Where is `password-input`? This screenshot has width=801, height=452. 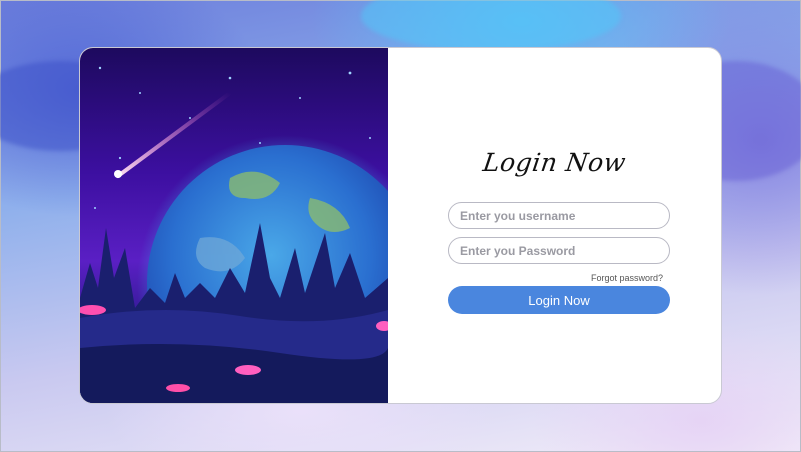 password-input is located at coordinates (559, 250).